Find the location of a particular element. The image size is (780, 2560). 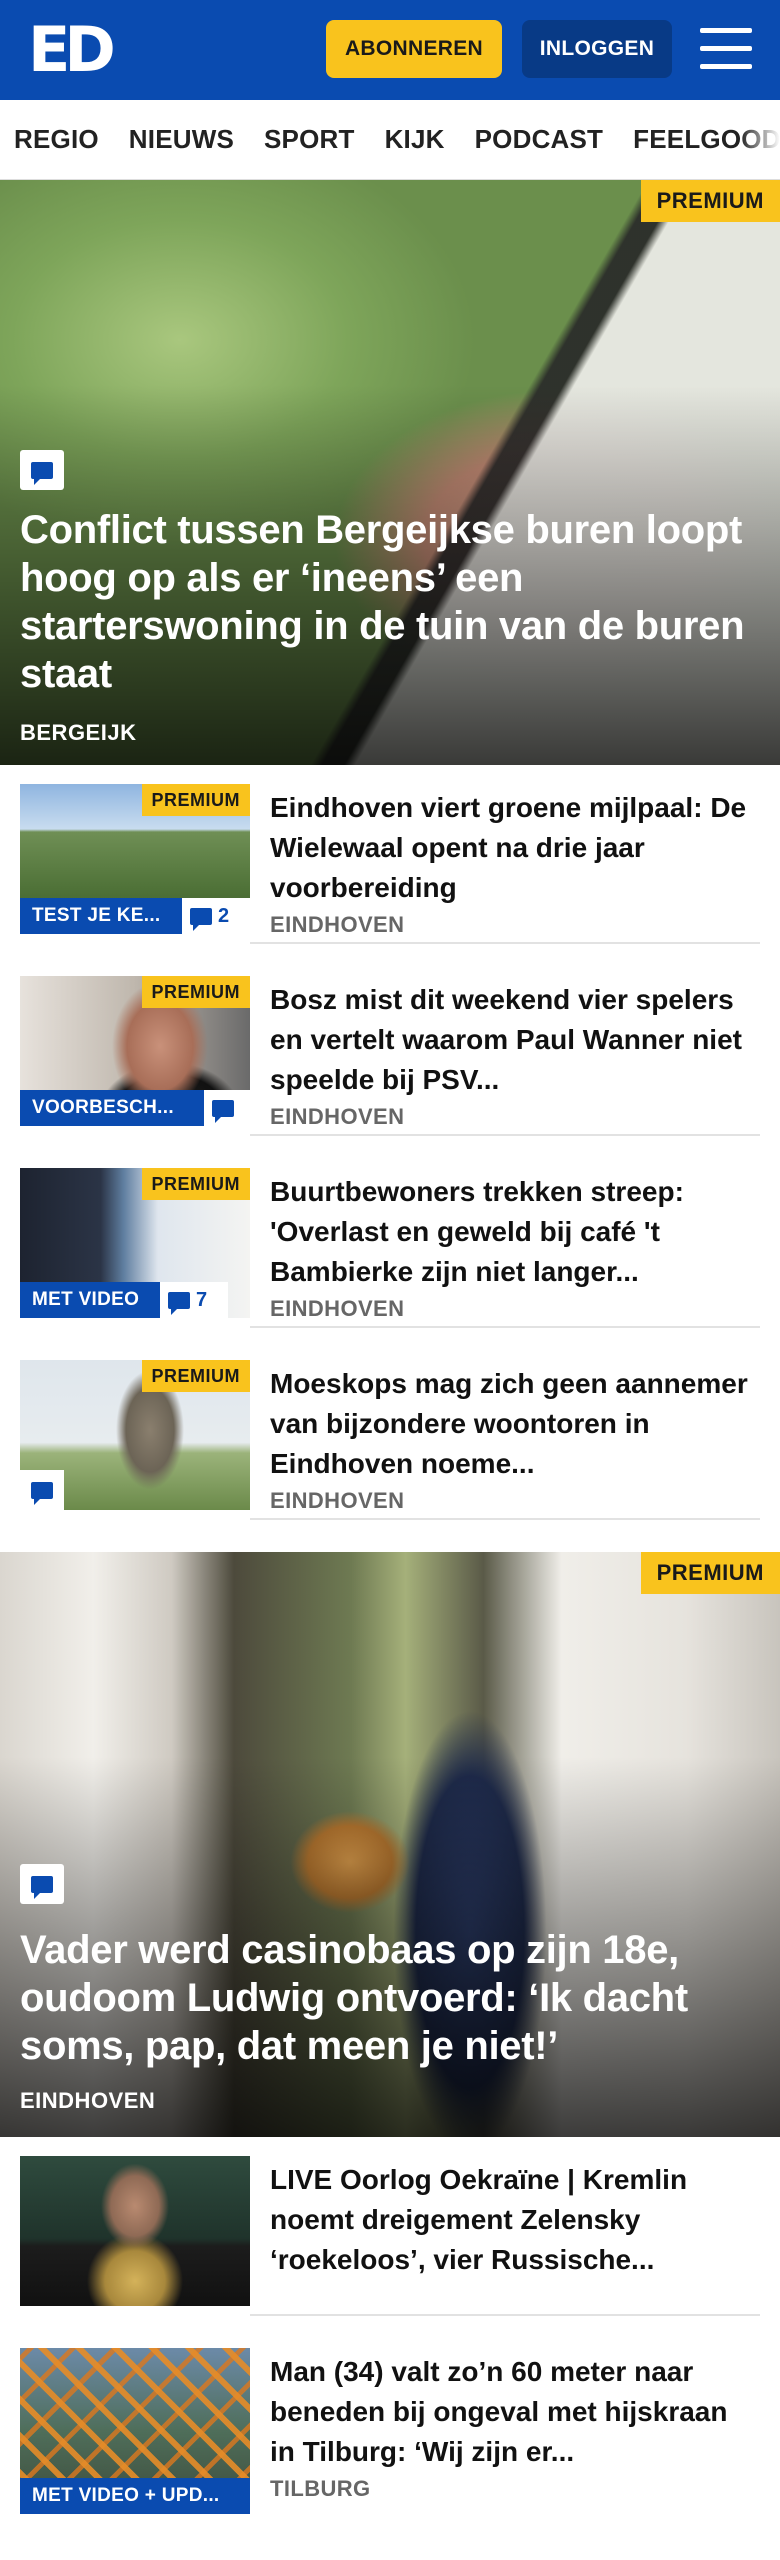

section-nav: REGIO NIEUWS SPORT KIJK PODCAST FEELGOOD is located at coordinates (390, 140).